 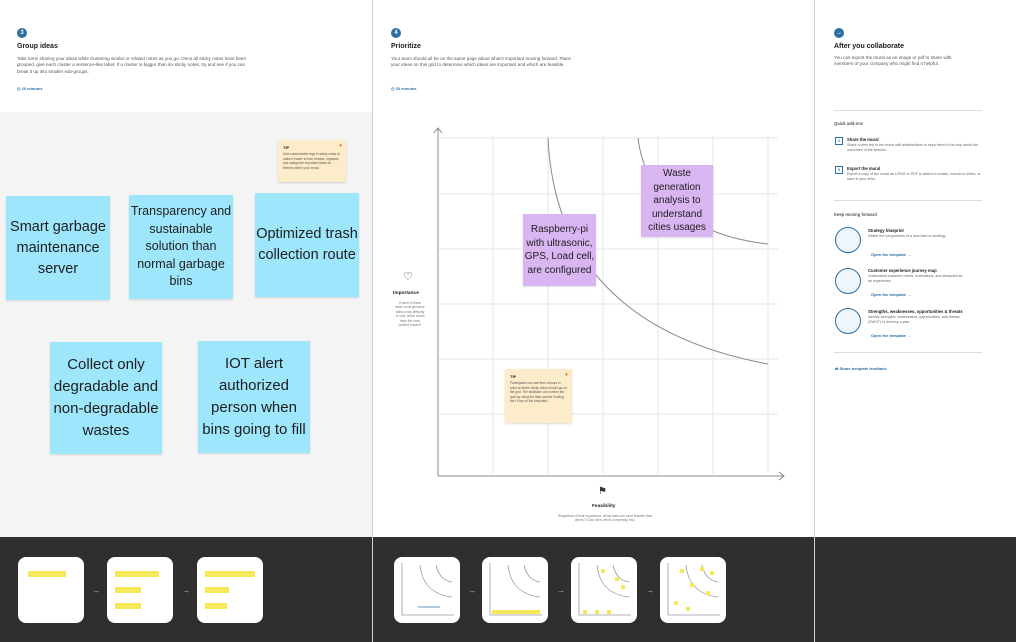 What do you see at coordinates (37, 46) in the screenshot?
I see `group-ideas-title: Group ideas` at bounding box center [37, 46].